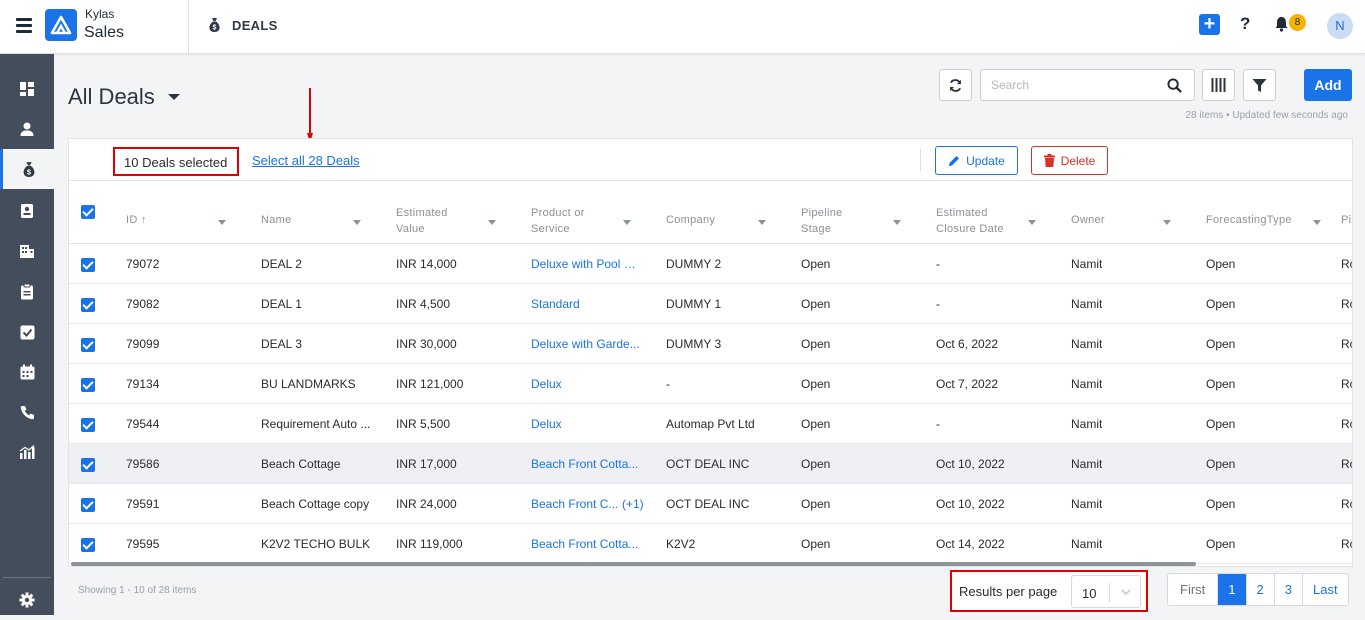  I want to click on cell-closure-date: Oct 10, 2022, so click(970, 464).